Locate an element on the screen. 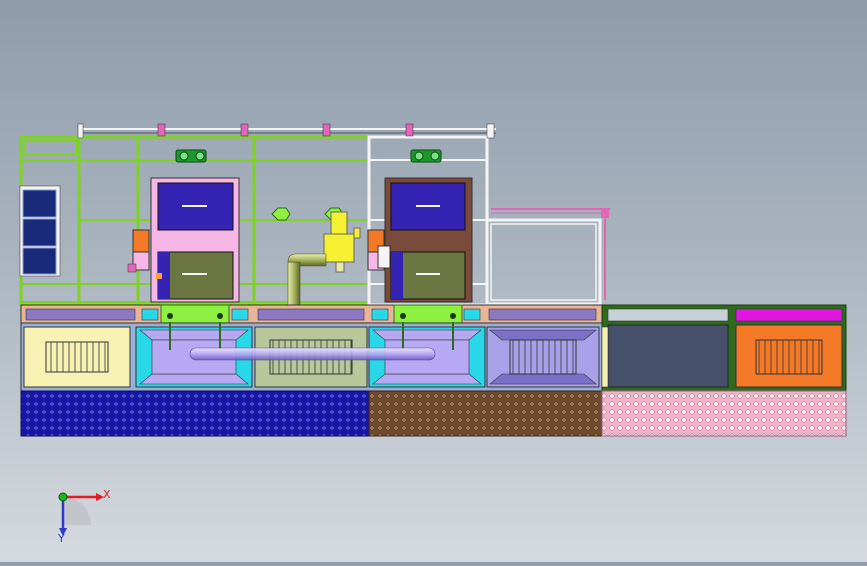 This screenshot has height=566, width=867. lavender-pipe is located at coordinates (312, 354).